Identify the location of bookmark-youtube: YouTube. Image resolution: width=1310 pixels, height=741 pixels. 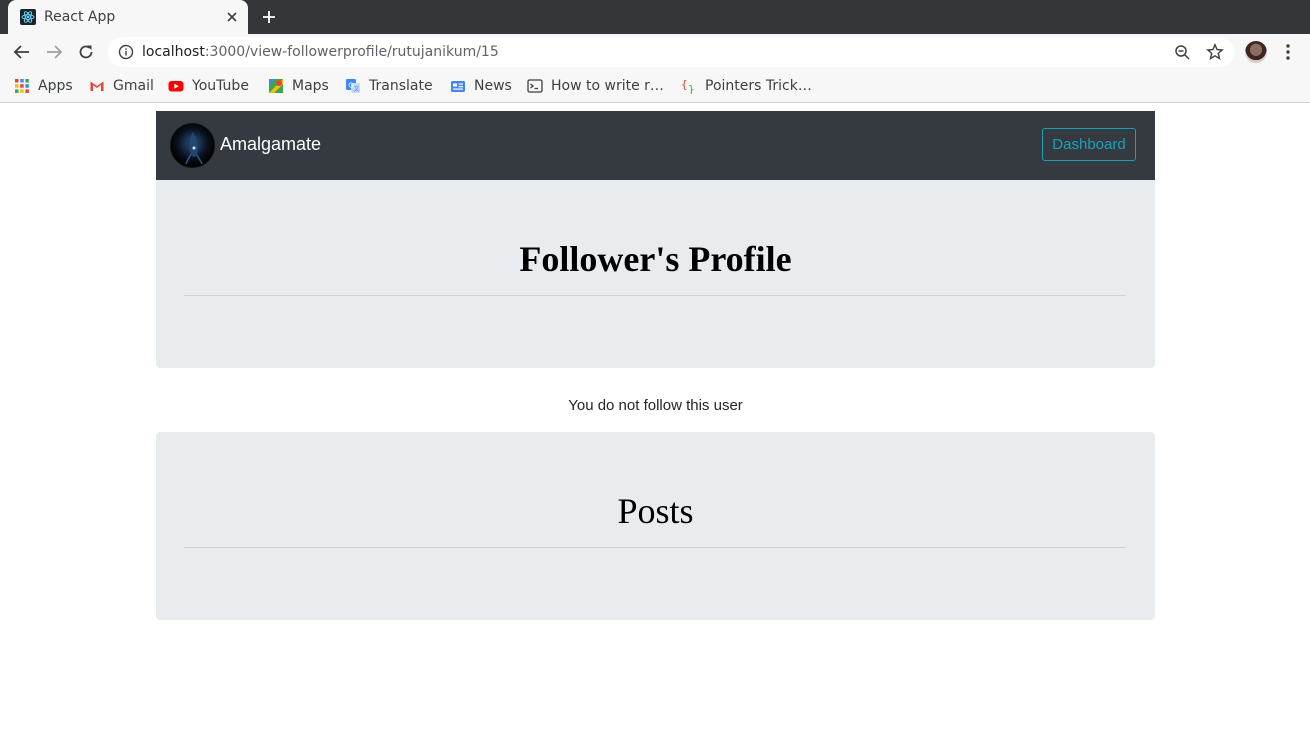
(208, 86).